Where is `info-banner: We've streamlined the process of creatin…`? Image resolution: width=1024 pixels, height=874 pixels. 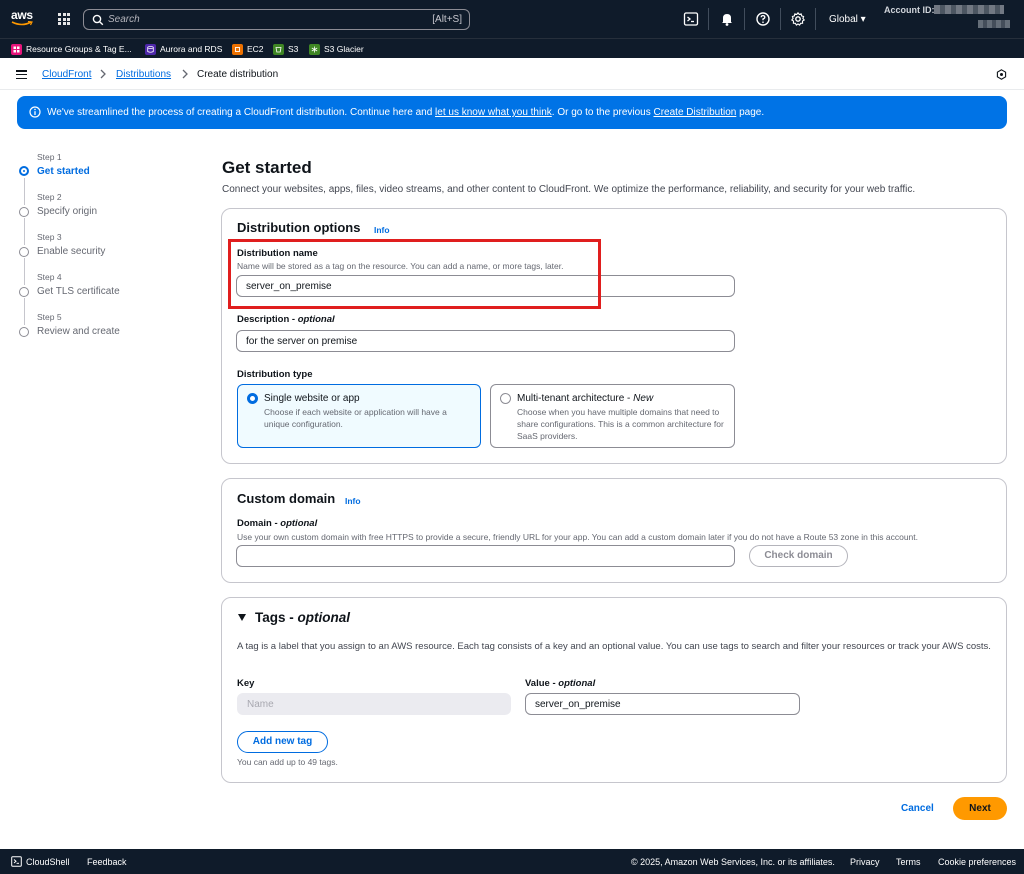 info-banner: We've streamlined the process of creatin… is located at coordinates (512, 112).